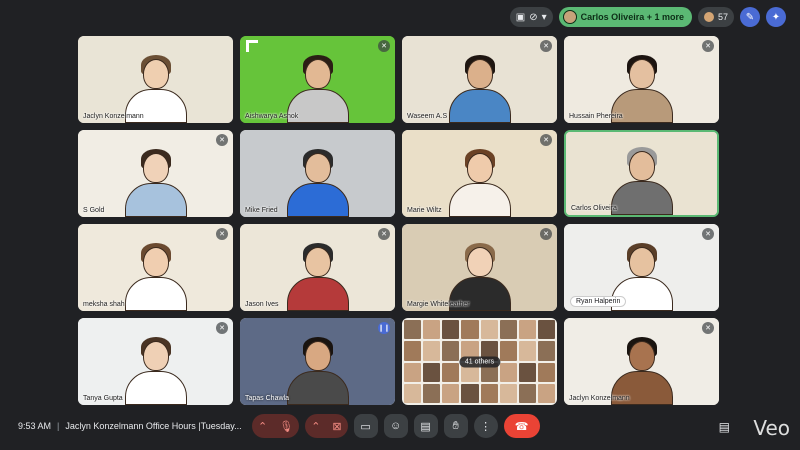 Image resolution: width=800 pixels, height=450 pixels. I want to click on end-call-button: ☎, so click(521, 426).